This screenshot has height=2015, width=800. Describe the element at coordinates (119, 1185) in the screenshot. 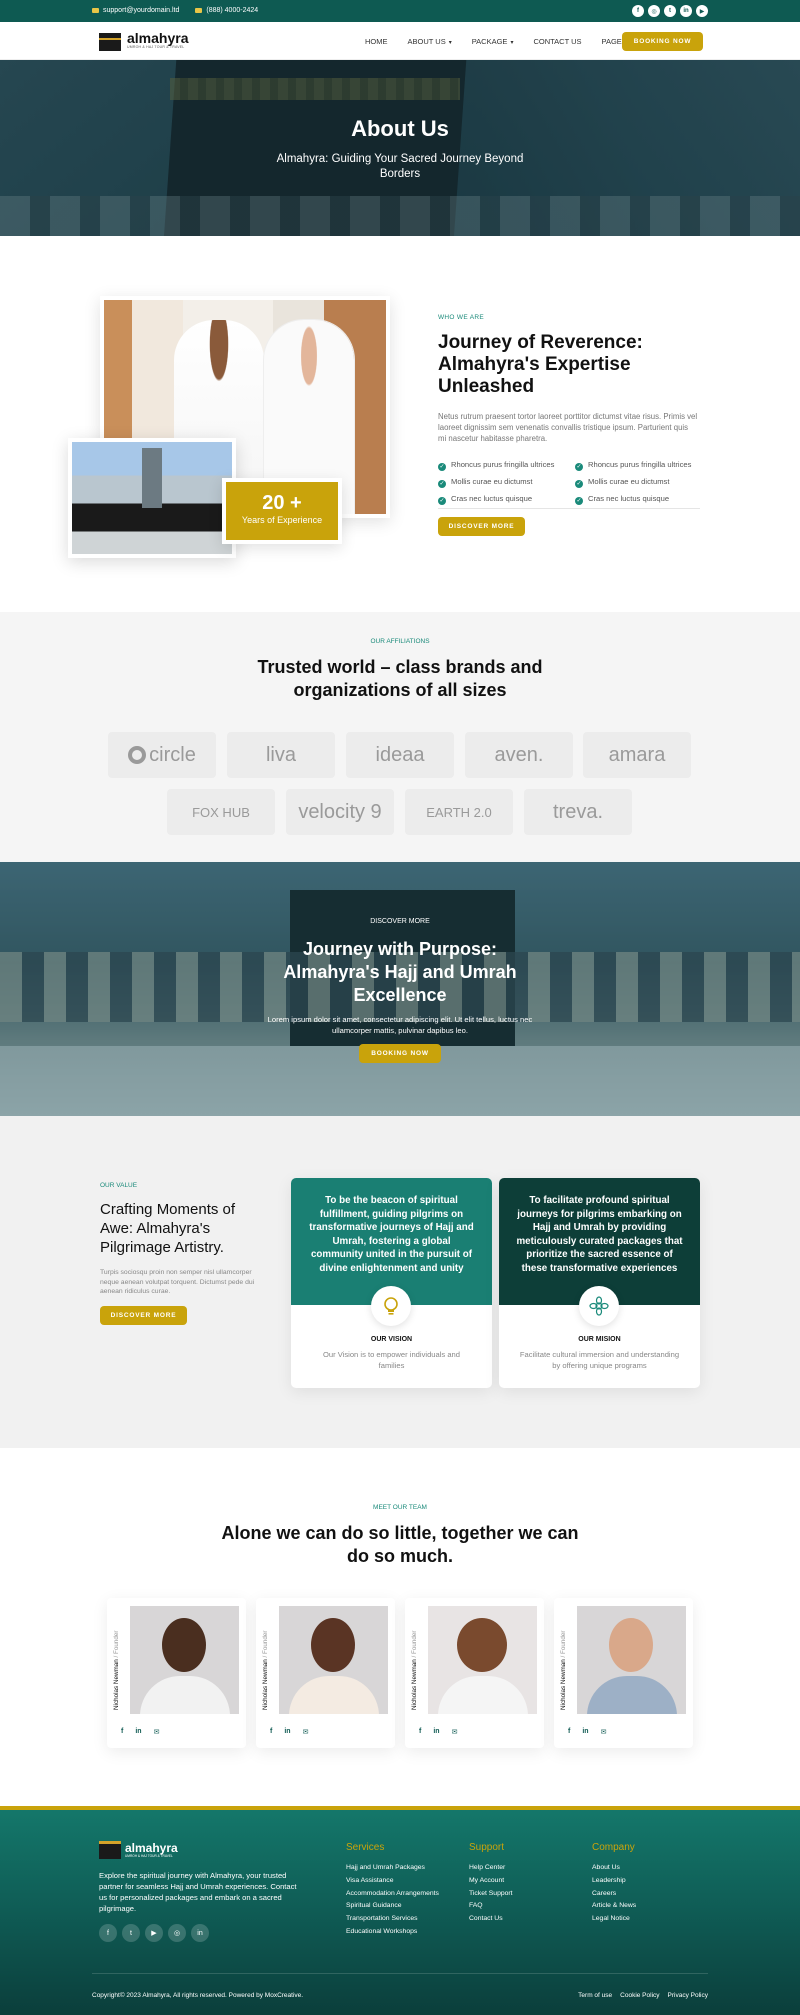

I see `section-eyebrow: OUR VALUE` at that location.